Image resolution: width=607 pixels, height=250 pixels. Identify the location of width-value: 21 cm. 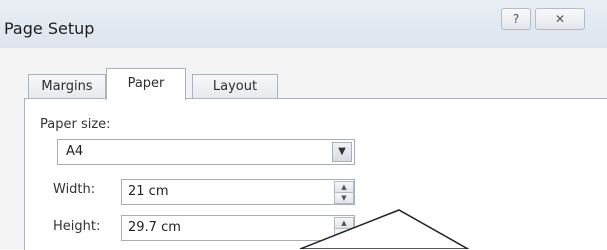
(148, 191).